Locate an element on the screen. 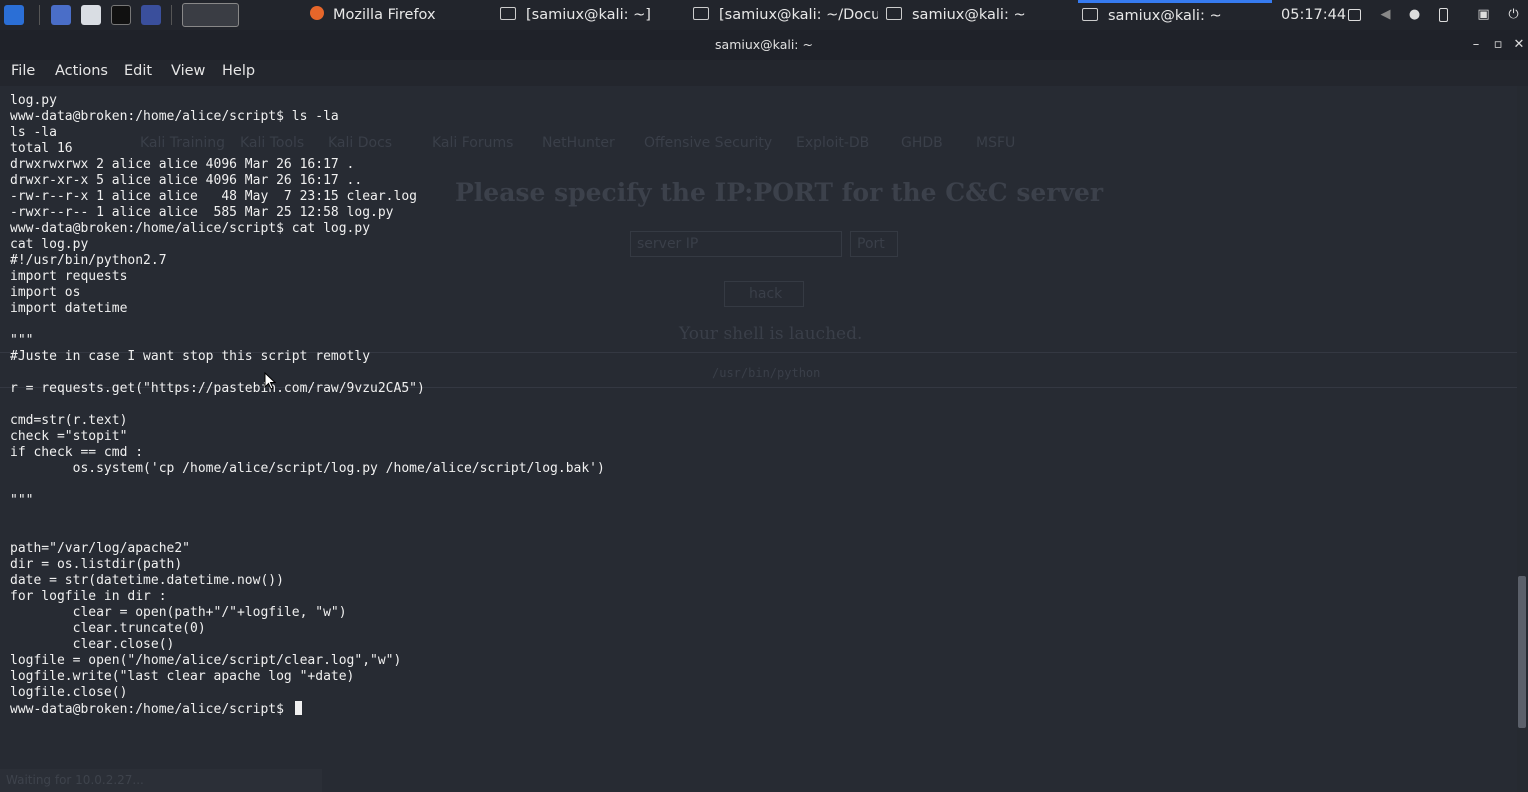 This screenshot has height=792, width=1528. window-titlebar: samiux@kali: ~ – ▫ ✕ is located at coordinates (764, 45).